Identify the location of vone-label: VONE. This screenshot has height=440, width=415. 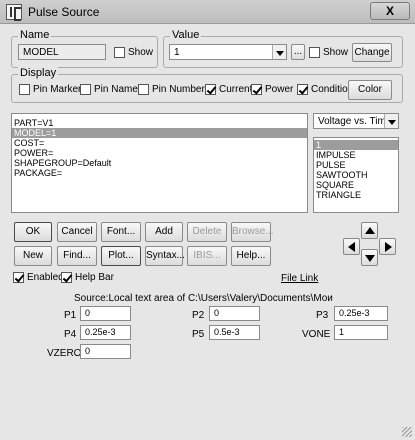
(316, 334).